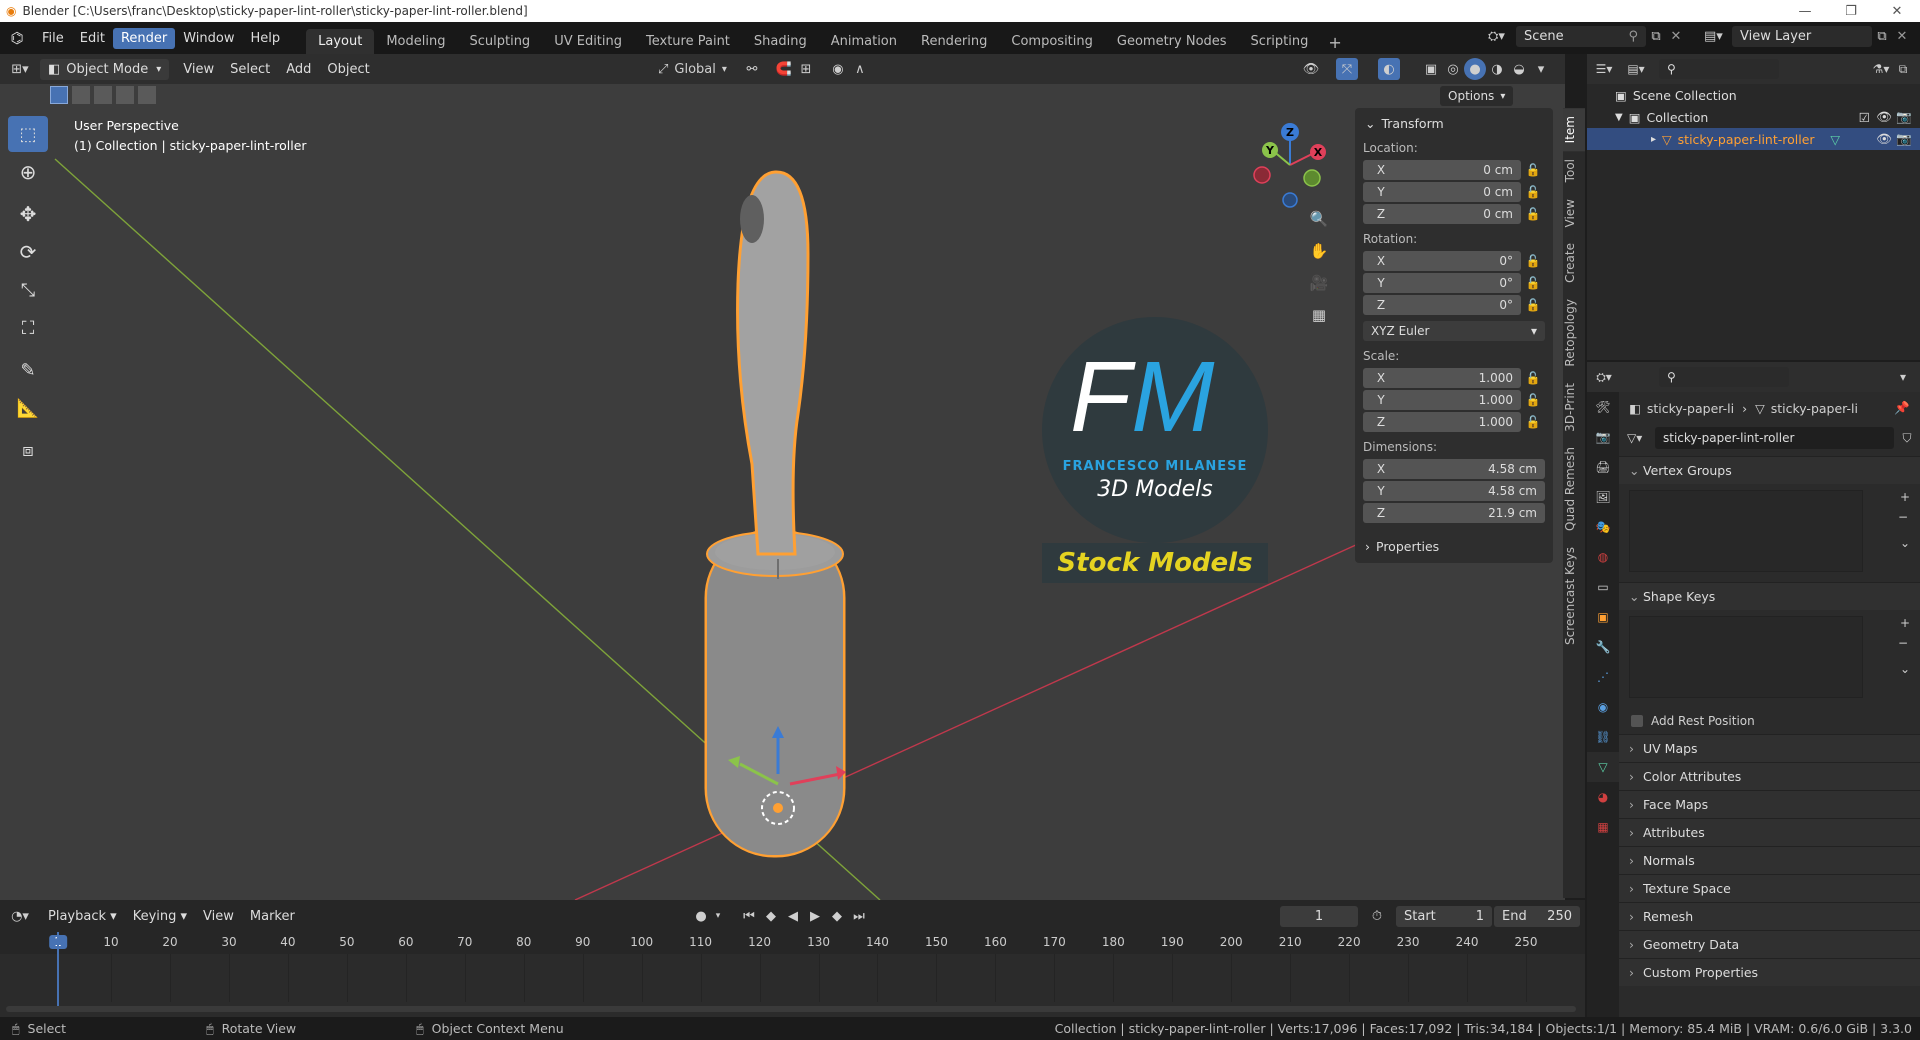  What do you see at coordinates (28, 328) in the screenshot?
I see `transform-tool: ⛶` at bounding box center [28, 328].